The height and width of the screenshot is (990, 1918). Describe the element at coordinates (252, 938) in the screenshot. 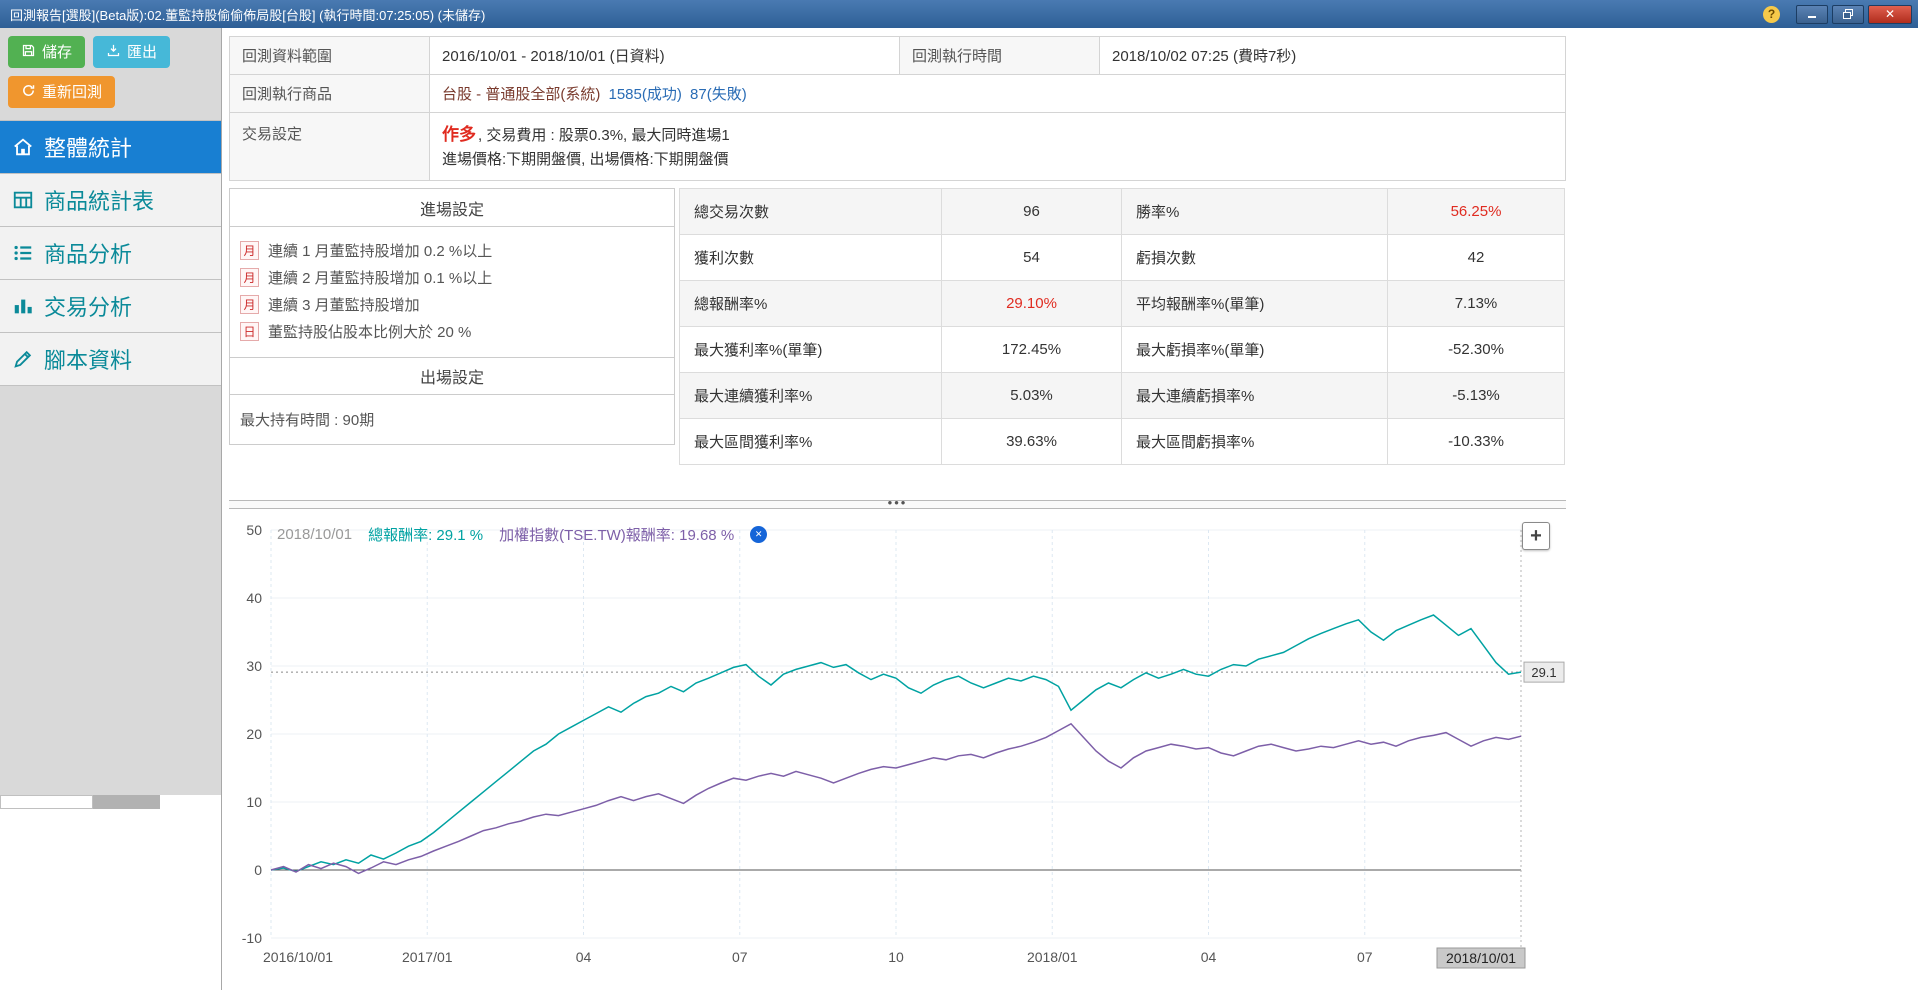

I see `svg-text: -10` at that location.